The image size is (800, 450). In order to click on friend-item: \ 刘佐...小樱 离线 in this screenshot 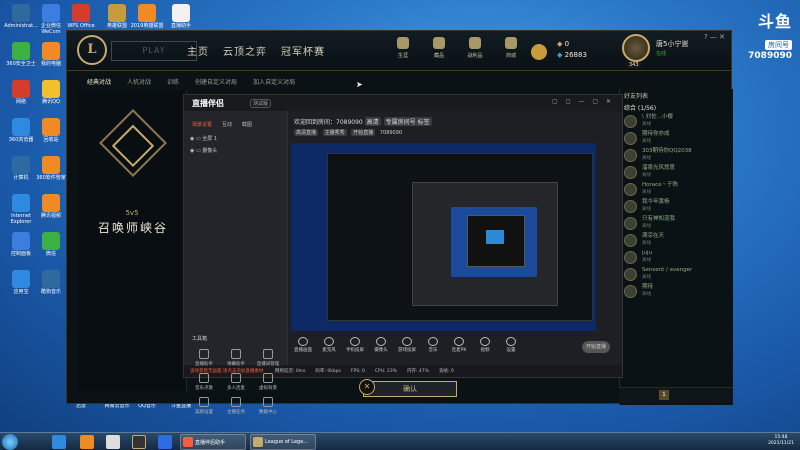, I will do `click(676, 121)`.